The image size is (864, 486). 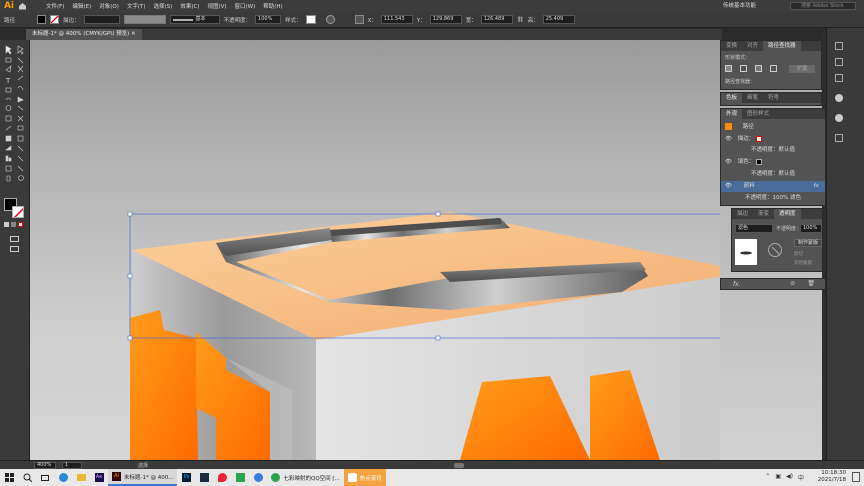 I want to click on tab-graphic-styles: 图形样式, so click(x=758, y=114).